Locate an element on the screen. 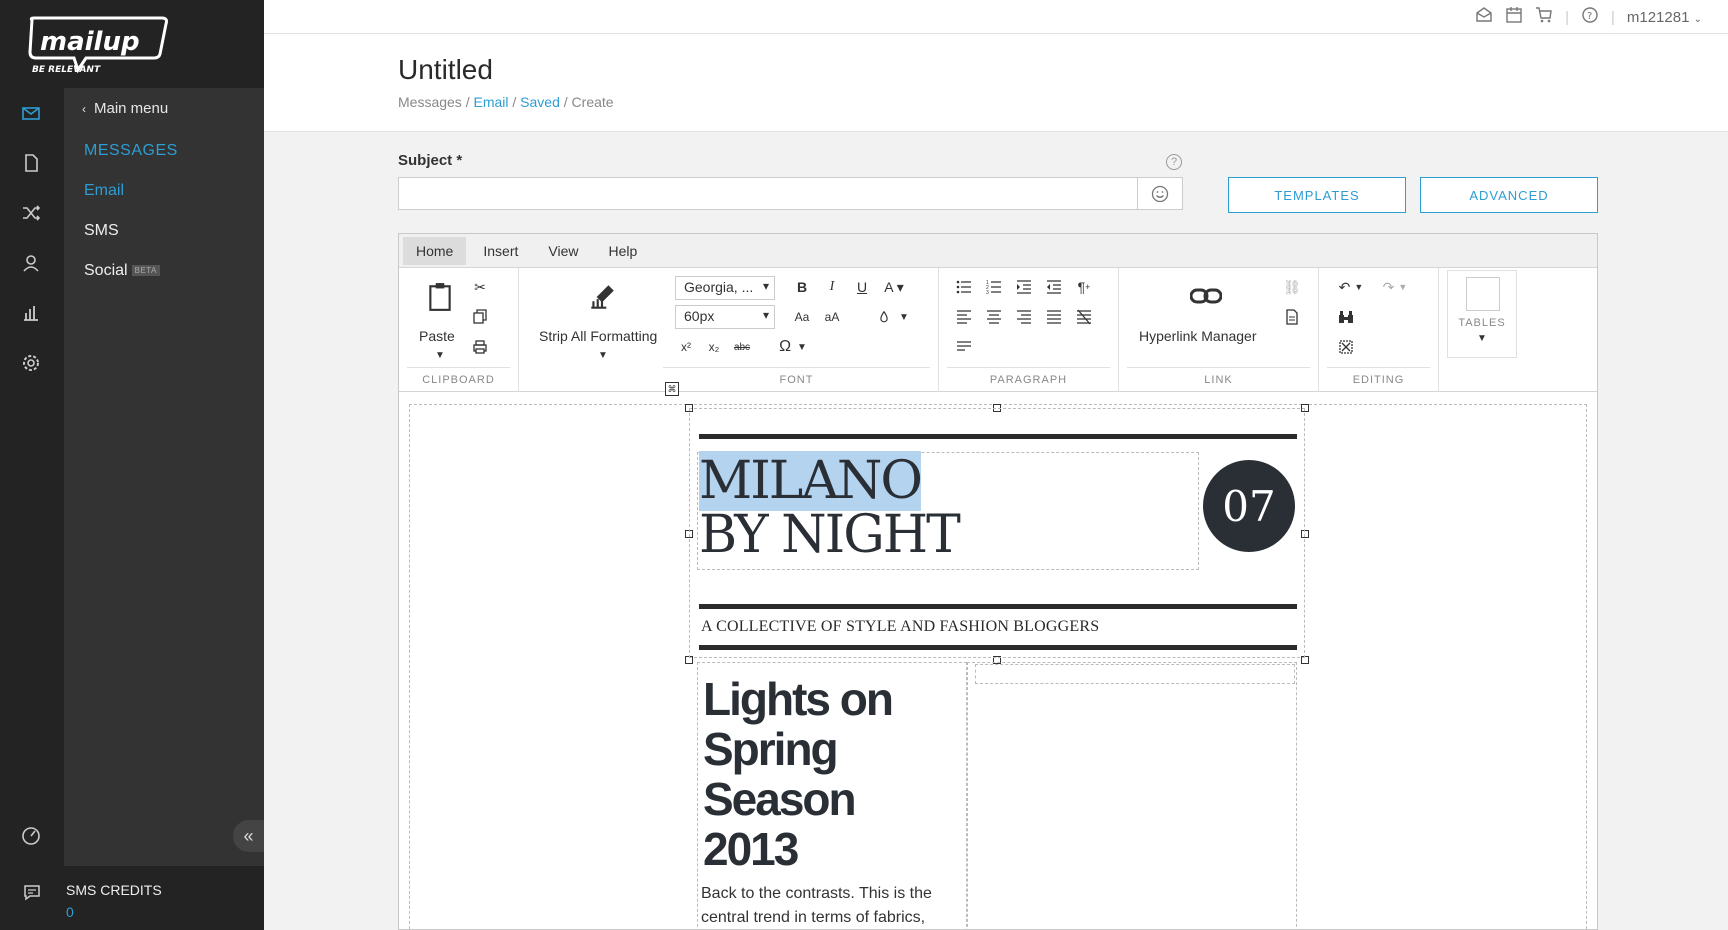 This screenshot has height=930, width=1728. svg-text: 3 is located at coordinates (987, 292).